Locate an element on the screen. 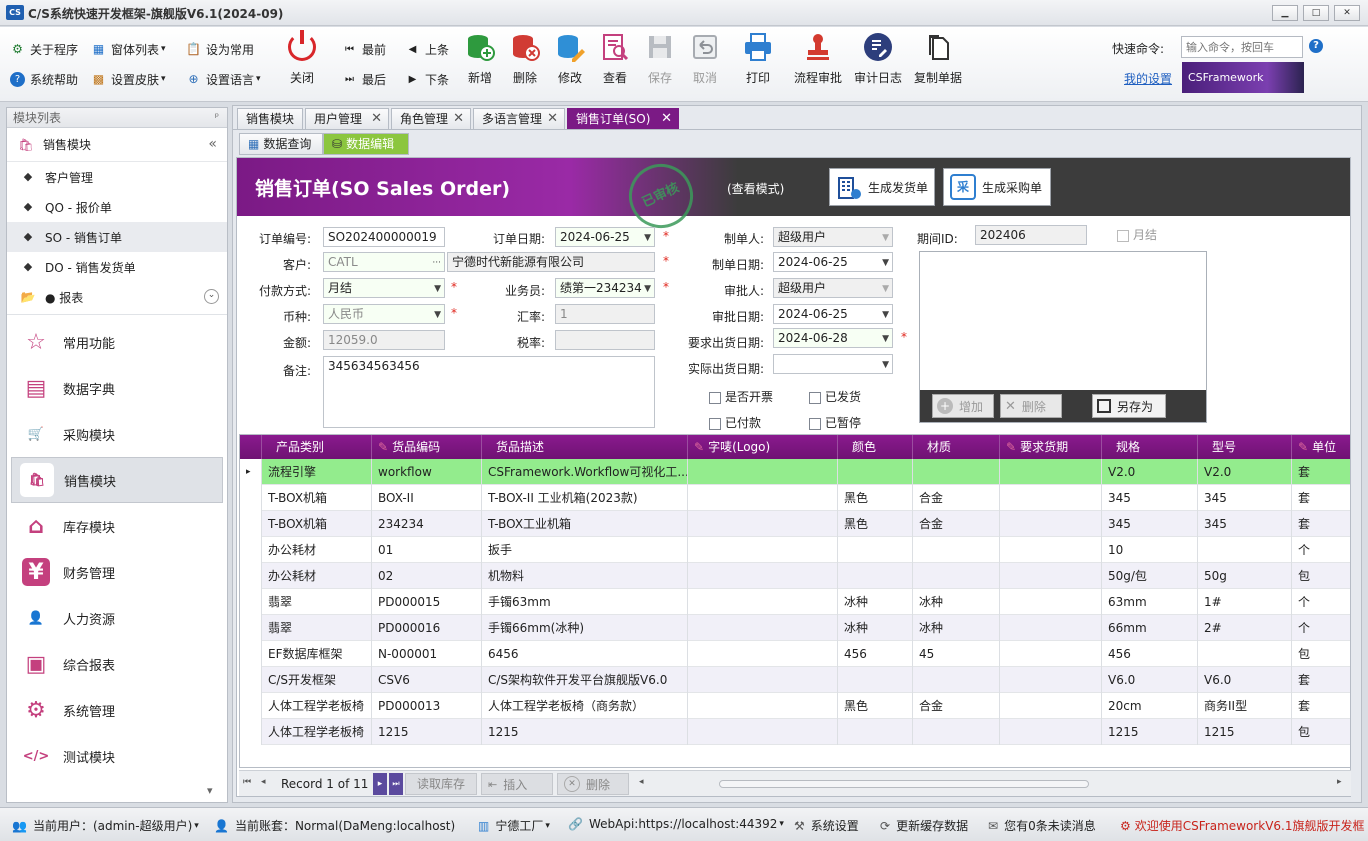 This screenshot has width=1368, height=841. table-row: 翡翠 PD000015 手镯63mm 冰种 冰种 63mm 1# 个 is located at coordinates (795, 602).